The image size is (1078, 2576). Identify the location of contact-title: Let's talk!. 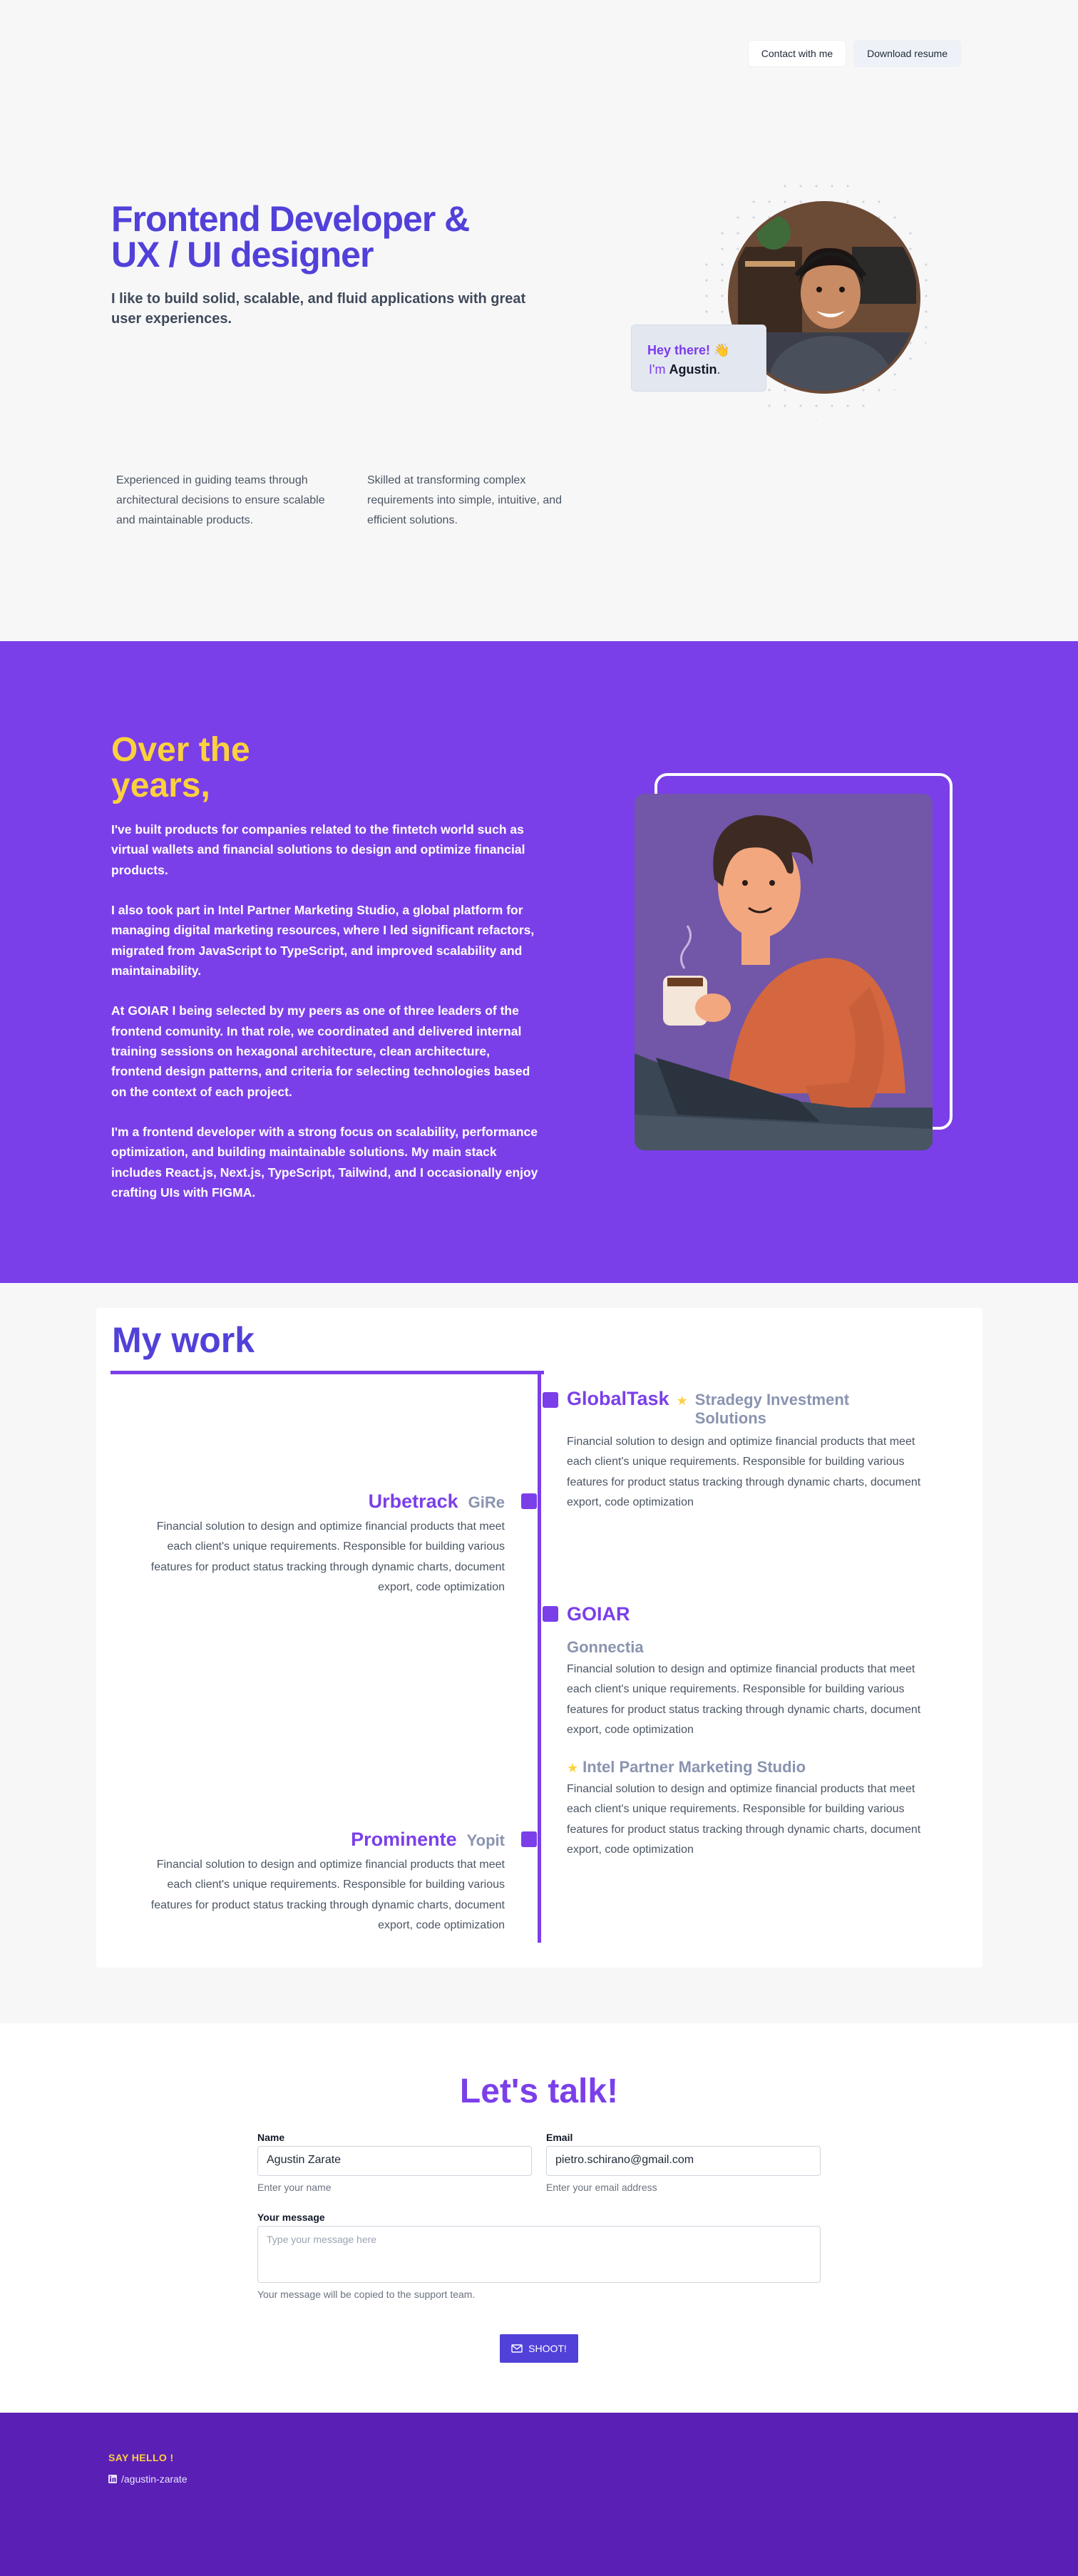
(539, 2091).